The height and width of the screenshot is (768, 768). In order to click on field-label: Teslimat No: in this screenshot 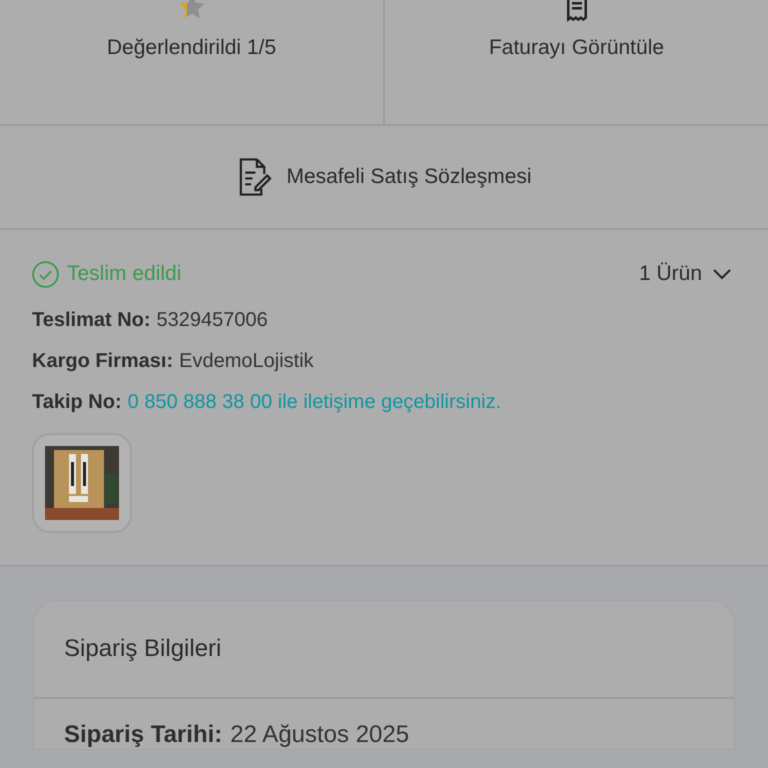, I will do `click(91, 320)`.